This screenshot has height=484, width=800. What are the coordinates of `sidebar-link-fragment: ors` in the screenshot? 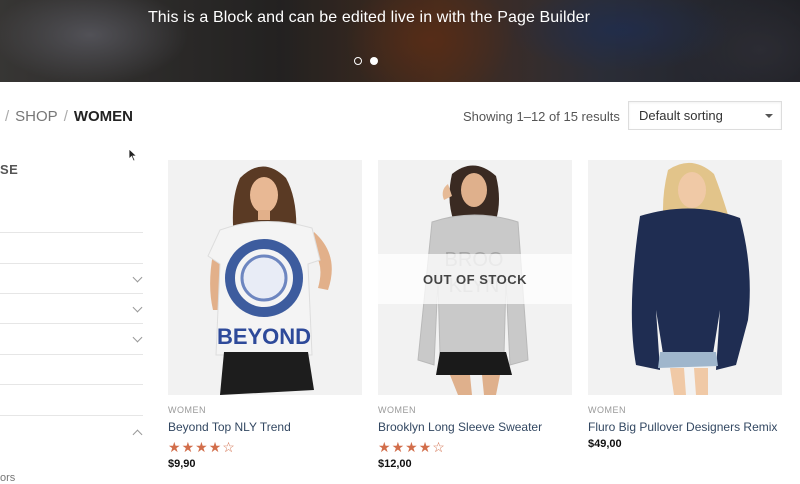 It's located at (7, 478).